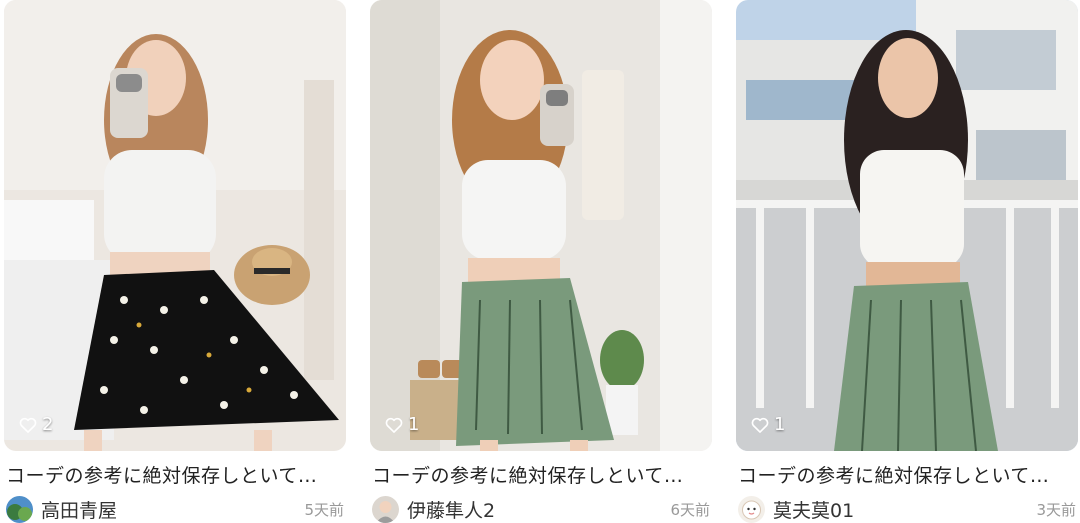  Describe the element at coordinates (813, 509) in the screenshot. I see `author-name: 莫夫莫01` at that location.